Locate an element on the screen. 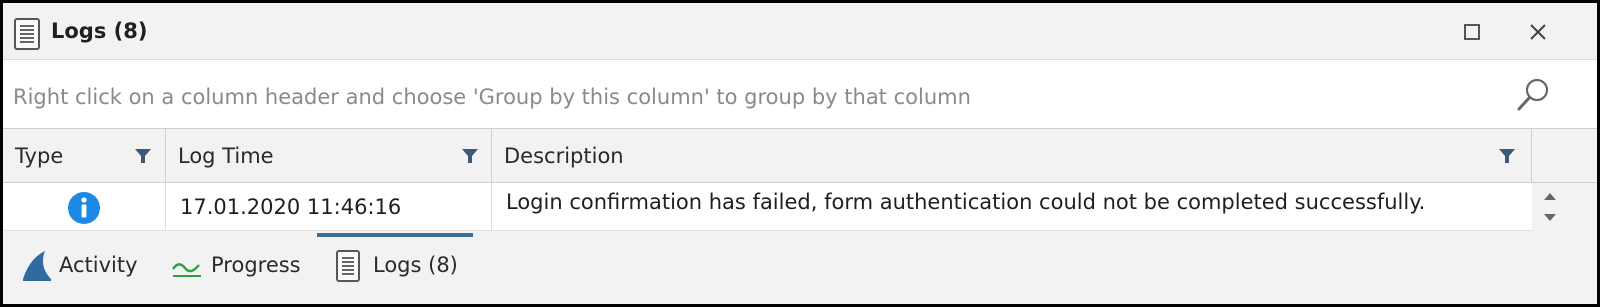 The image size is (1600, 307). type-cell is located at coordinates (84, 207).